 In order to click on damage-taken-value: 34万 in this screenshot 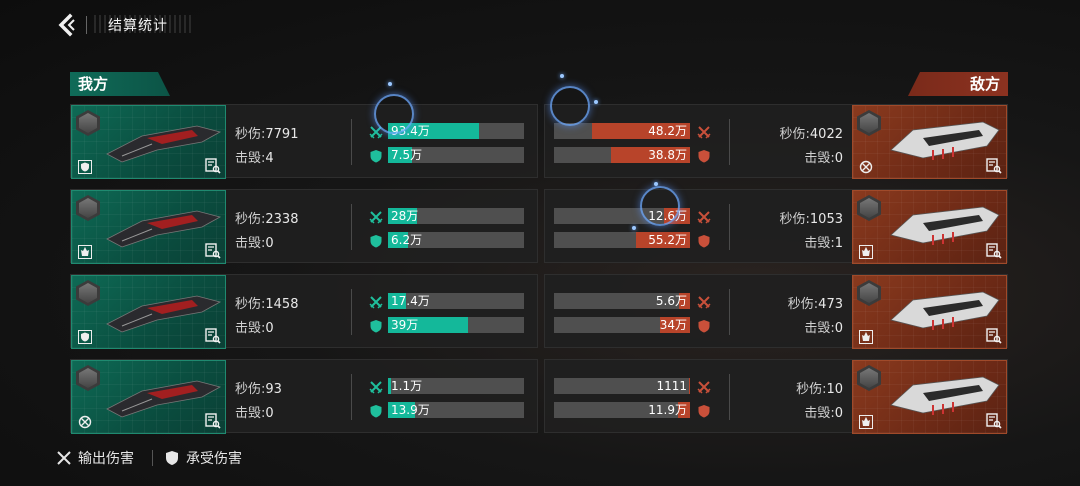, I will do `click(673, 325)`.